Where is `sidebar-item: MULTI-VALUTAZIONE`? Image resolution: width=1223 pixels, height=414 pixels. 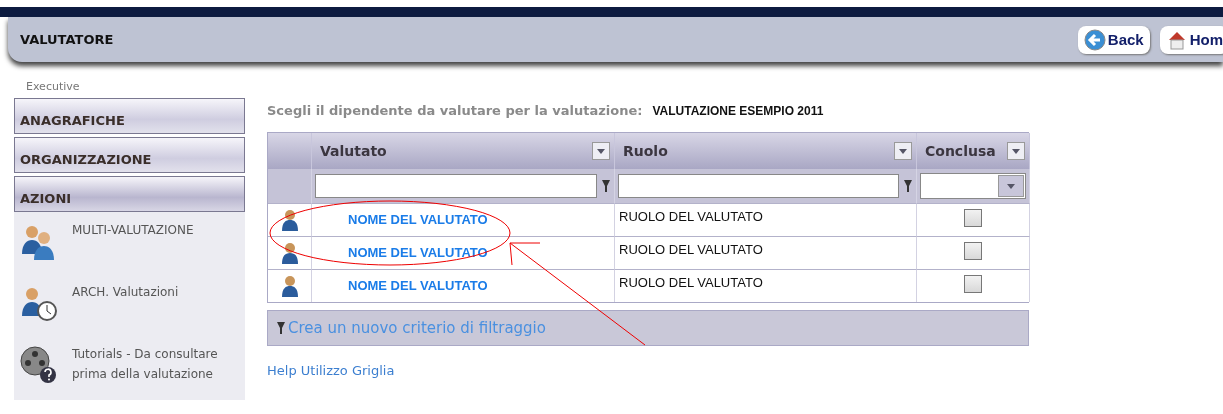
sidebar-item: MULTI-VALUTAZIONE is located at coordinates (154, 246).